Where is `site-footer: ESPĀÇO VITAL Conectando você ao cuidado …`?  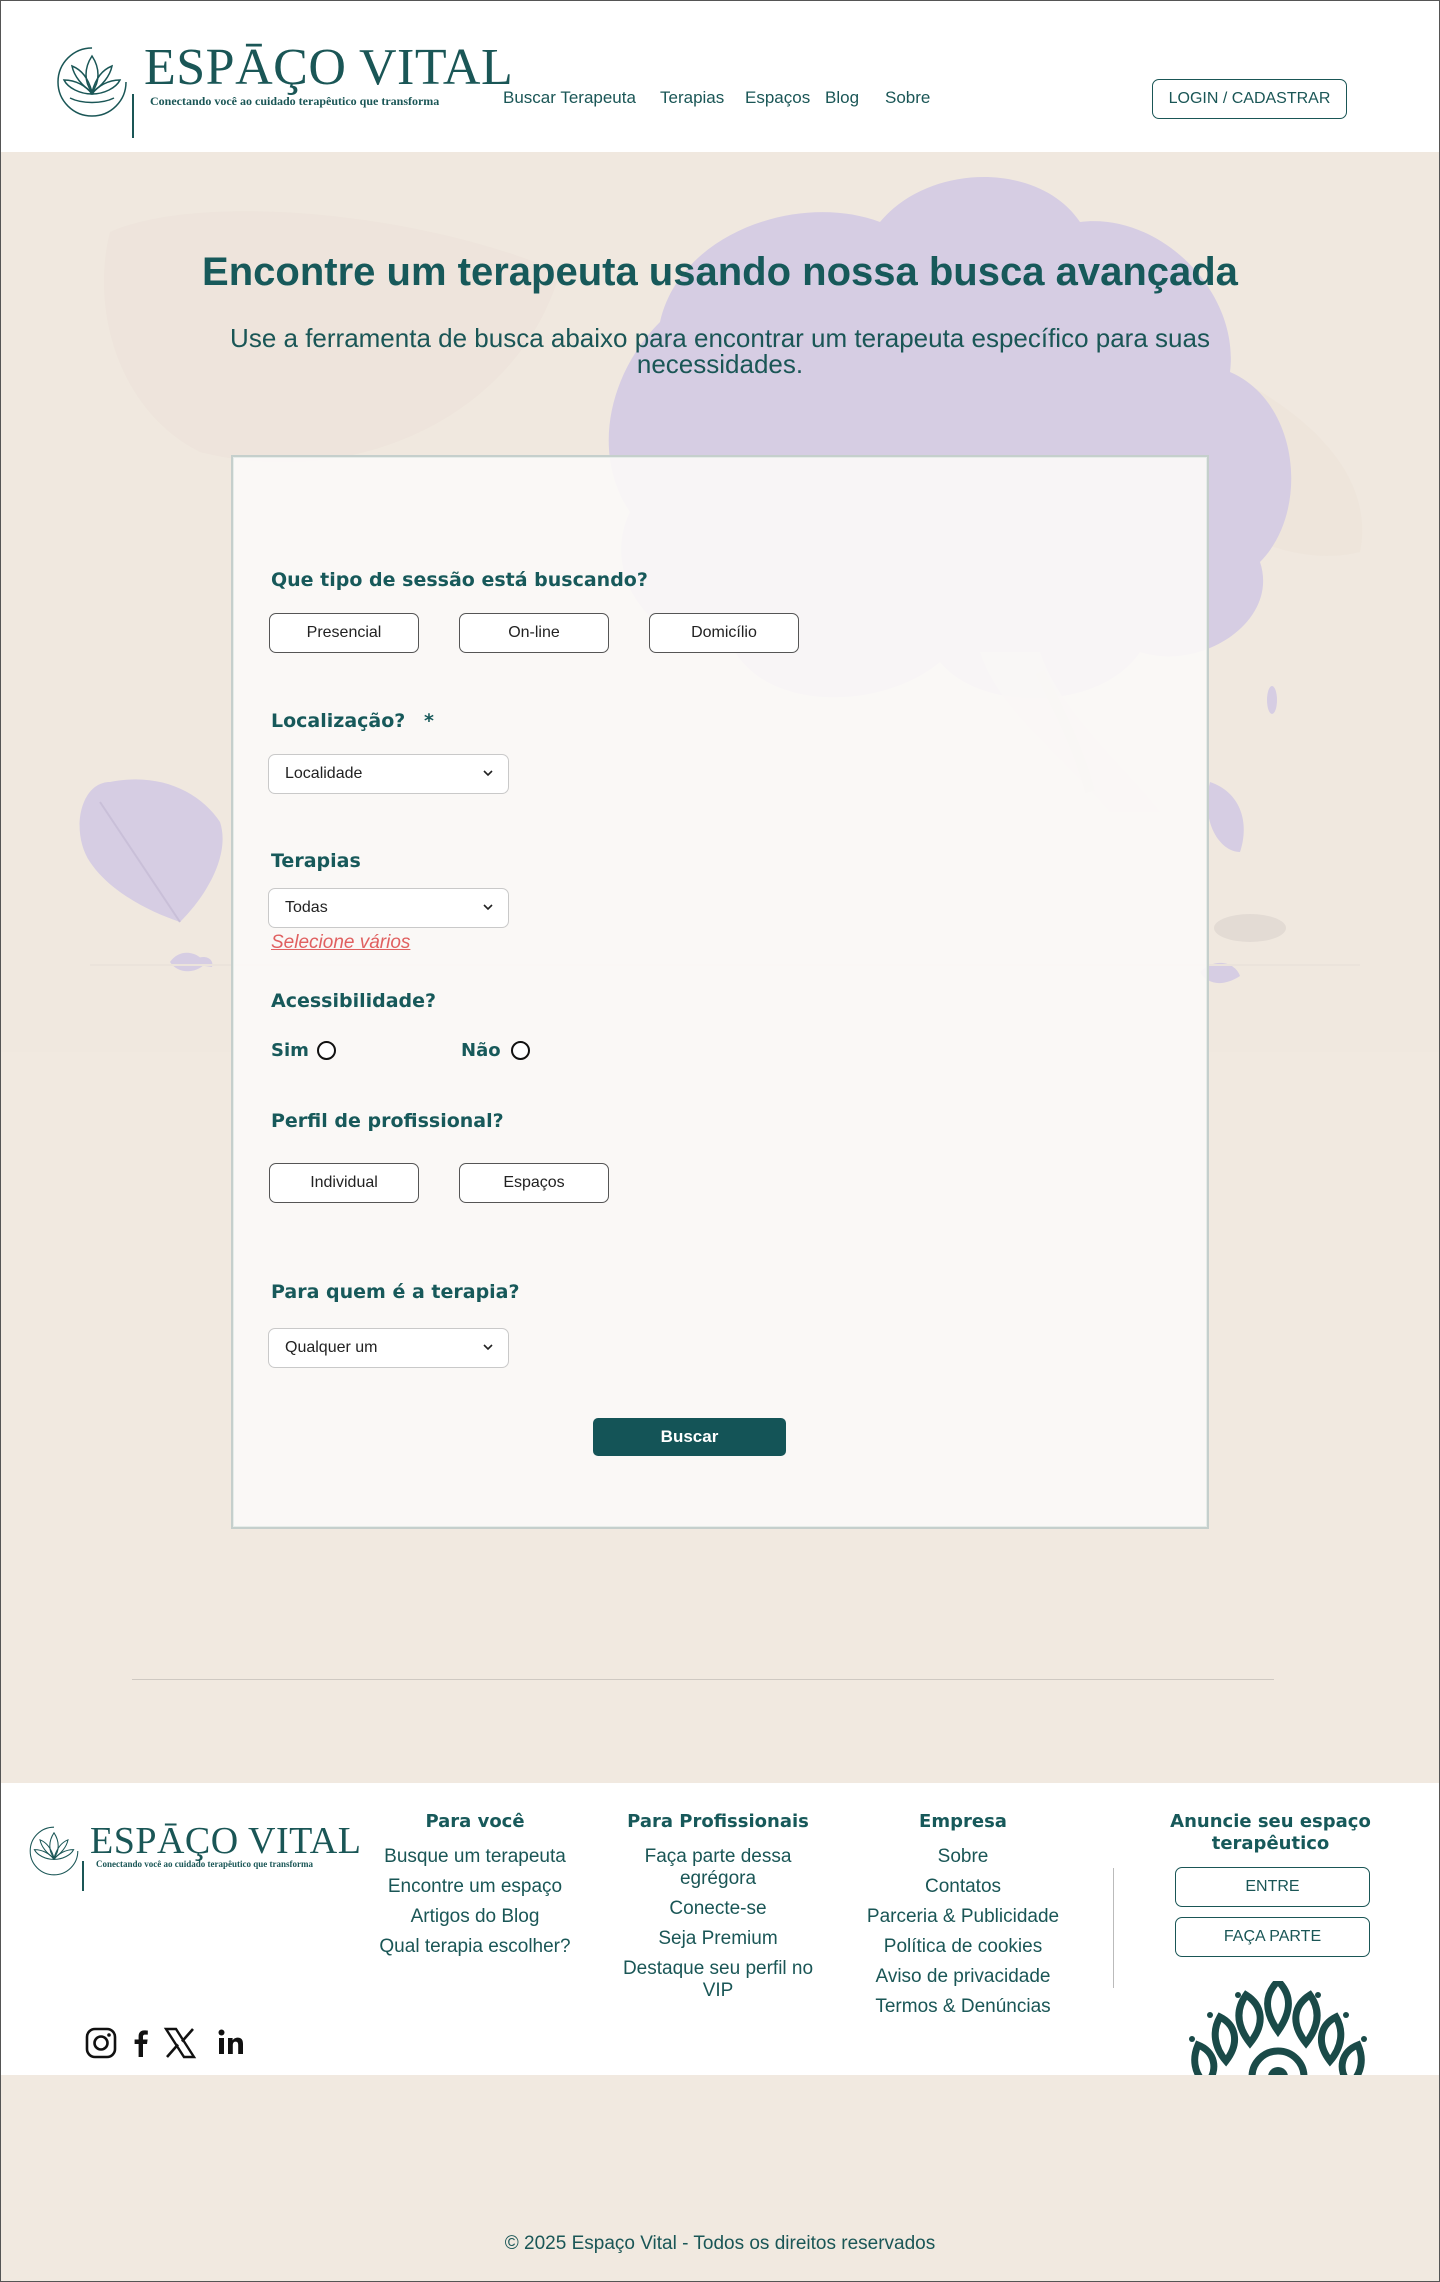 site-footer: ESPĀÇO VITAL Conectando você ao cuidado … is located at coordinates (720, 1929).